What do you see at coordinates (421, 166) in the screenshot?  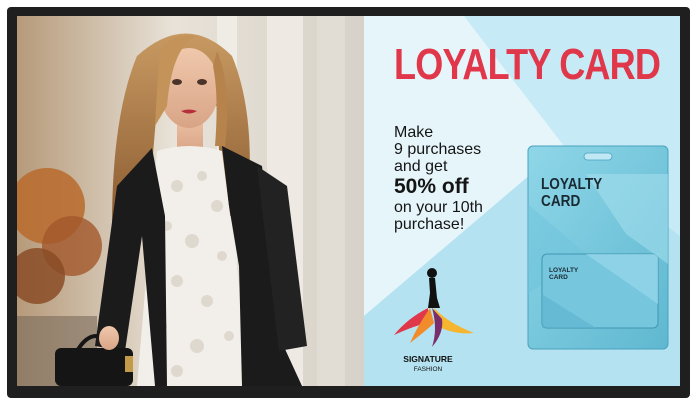 I see `copy-line: and get` at bounding box center [421, 166].